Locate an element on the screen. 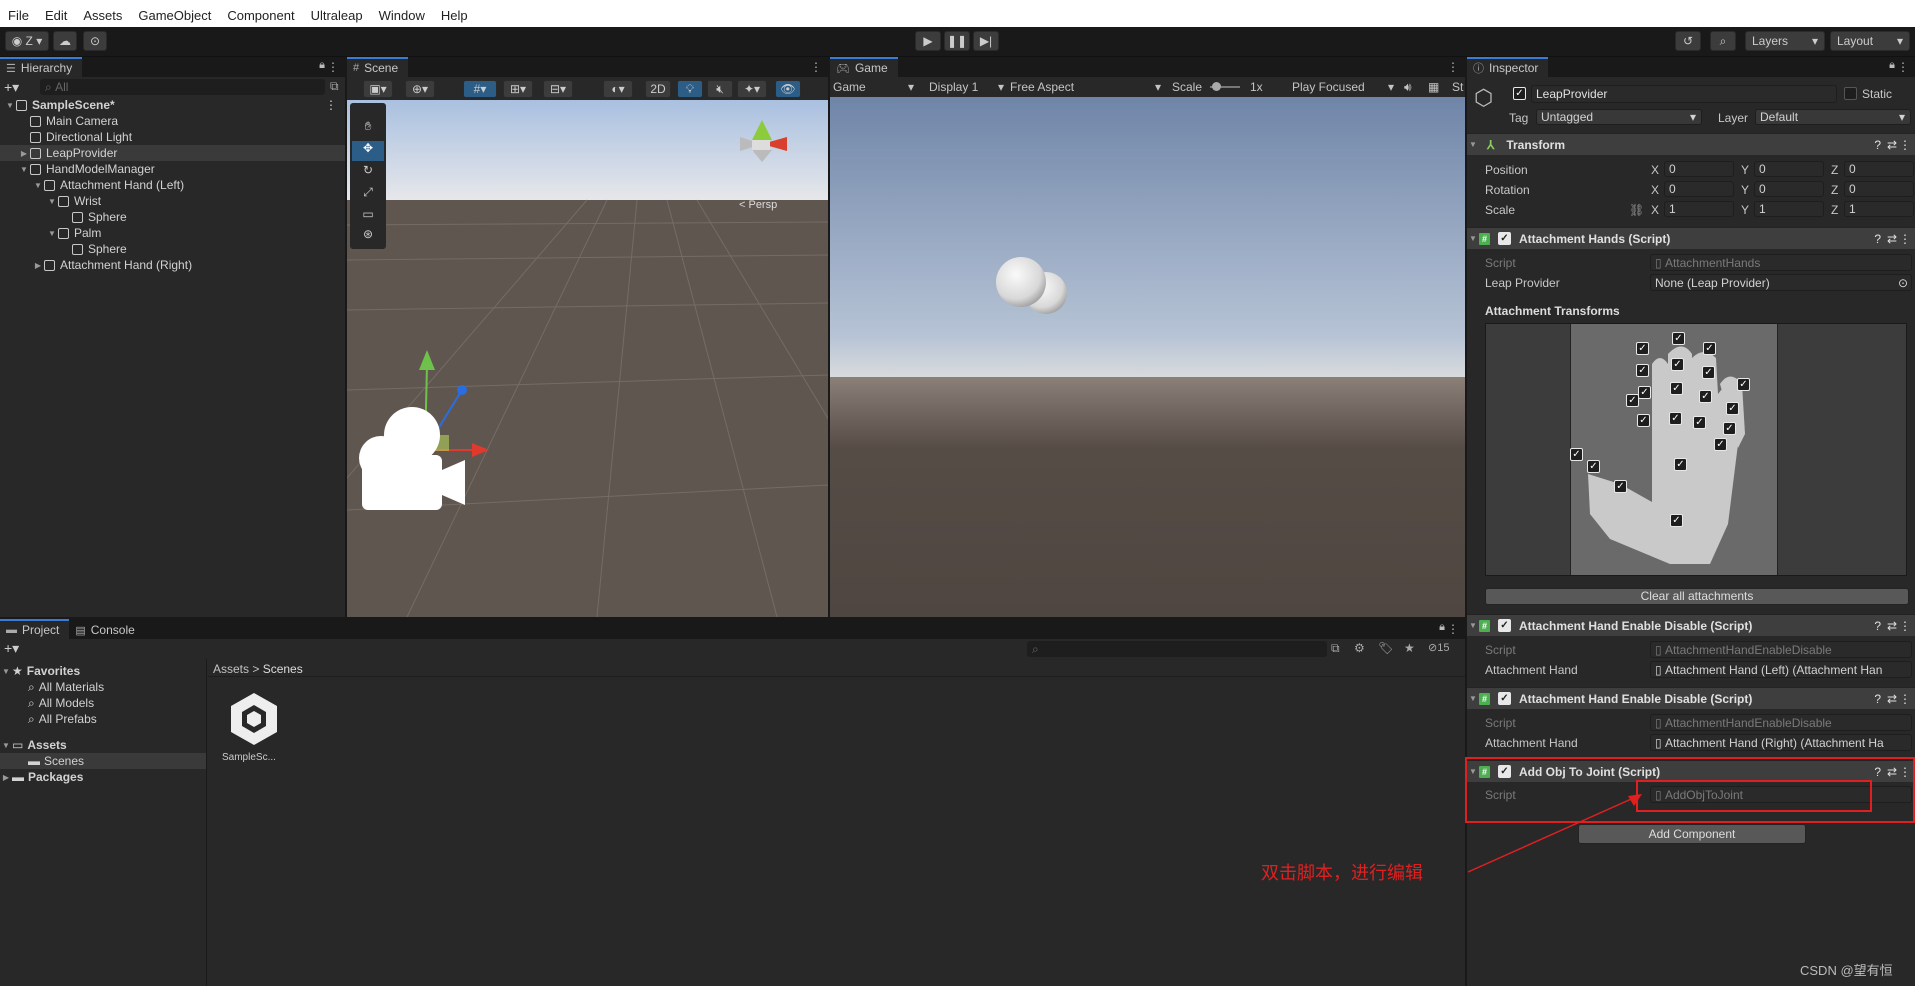 The height and width of the screenshot is (986, 1915). menu-item: Edit is located at coordinates (56, 15).